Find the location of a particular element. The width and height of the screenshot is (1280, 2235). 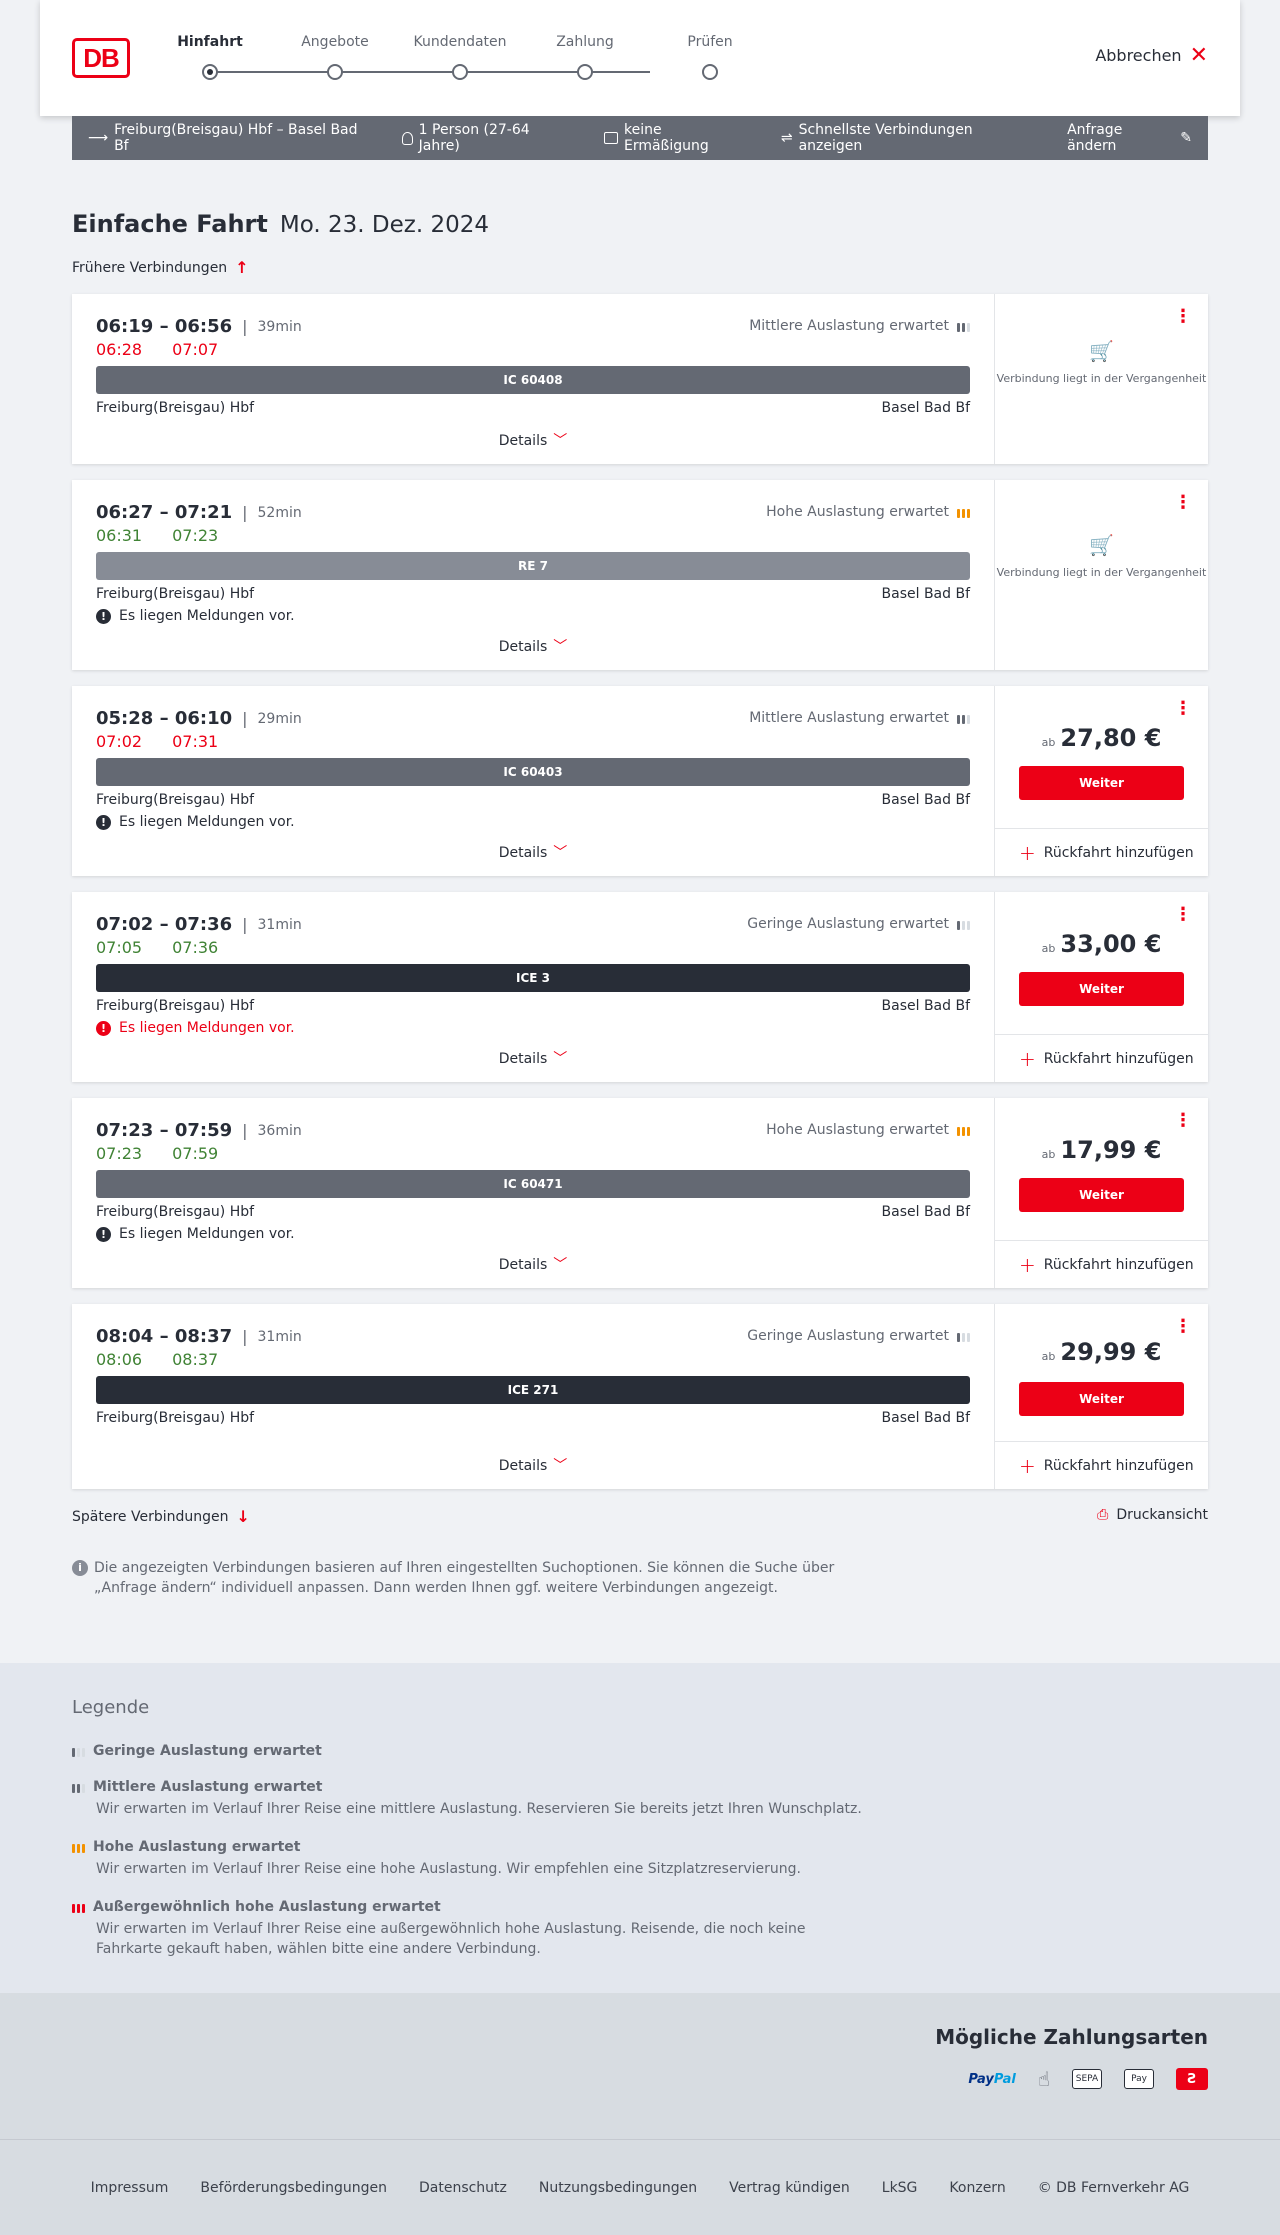

payment-title: Mögliche Zahlungsarten is located at coordinates (1071, 2037).